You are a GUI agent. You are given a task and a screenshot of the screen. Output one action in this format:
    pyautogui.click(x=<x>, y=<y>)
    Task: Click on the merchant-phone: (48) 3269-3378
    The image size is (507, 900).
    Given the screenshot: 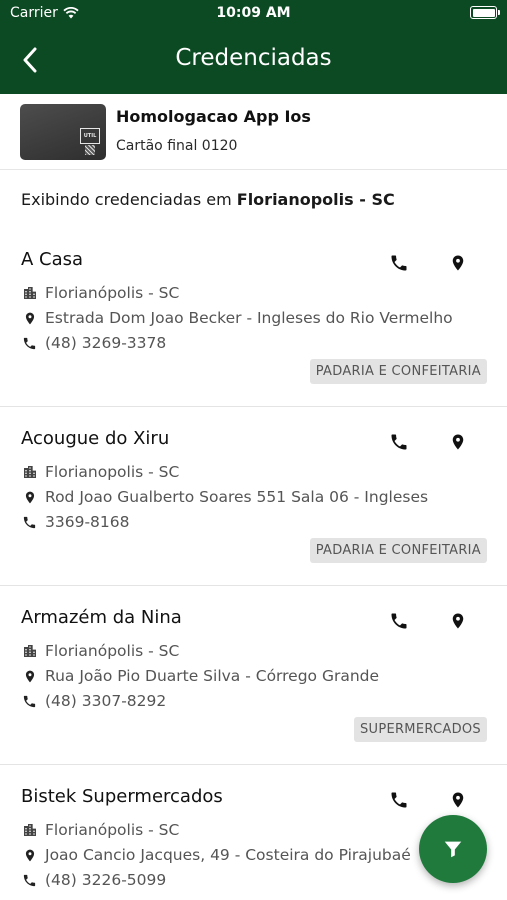 What is the action you would take?
    pyautogui.click(x=106, y=343)
    